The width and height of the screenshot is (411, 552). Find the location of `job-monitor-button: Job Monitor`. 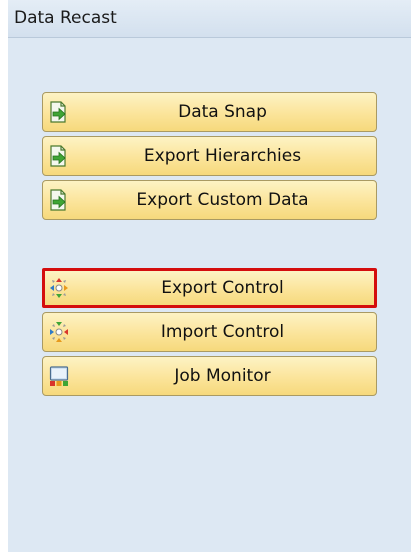

job-monitor-button: Job Monitor is located at coordinates (209, 376).